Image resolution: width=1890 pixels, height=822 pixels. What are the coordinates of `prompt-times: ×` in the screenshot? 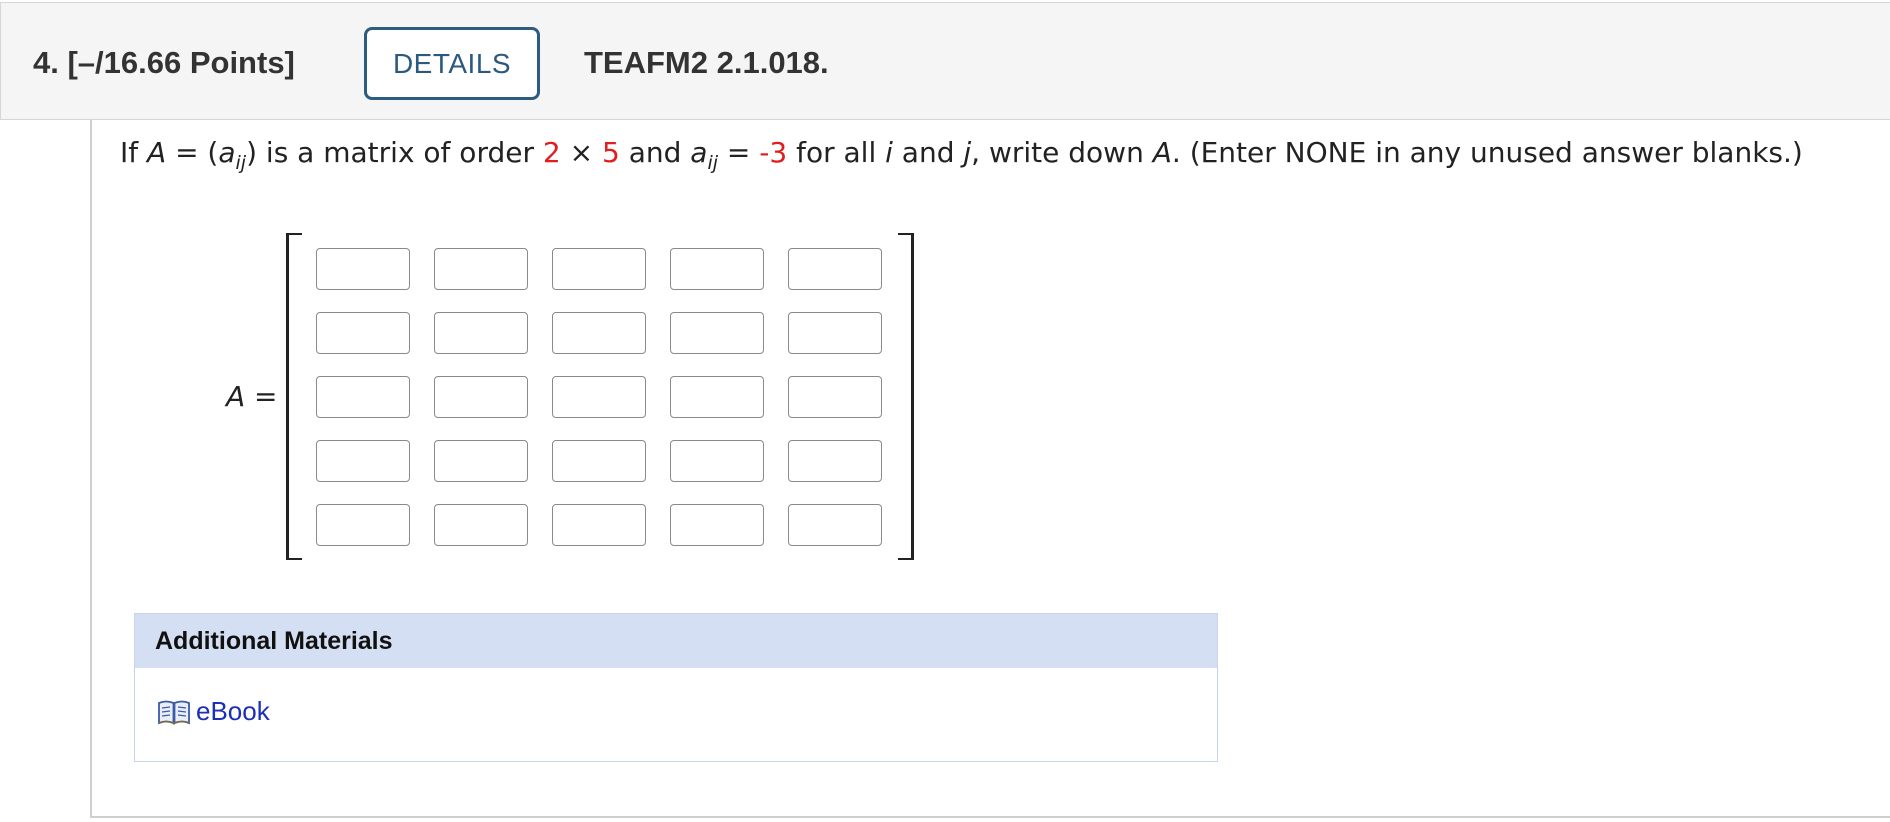 It's located at (581, 152).